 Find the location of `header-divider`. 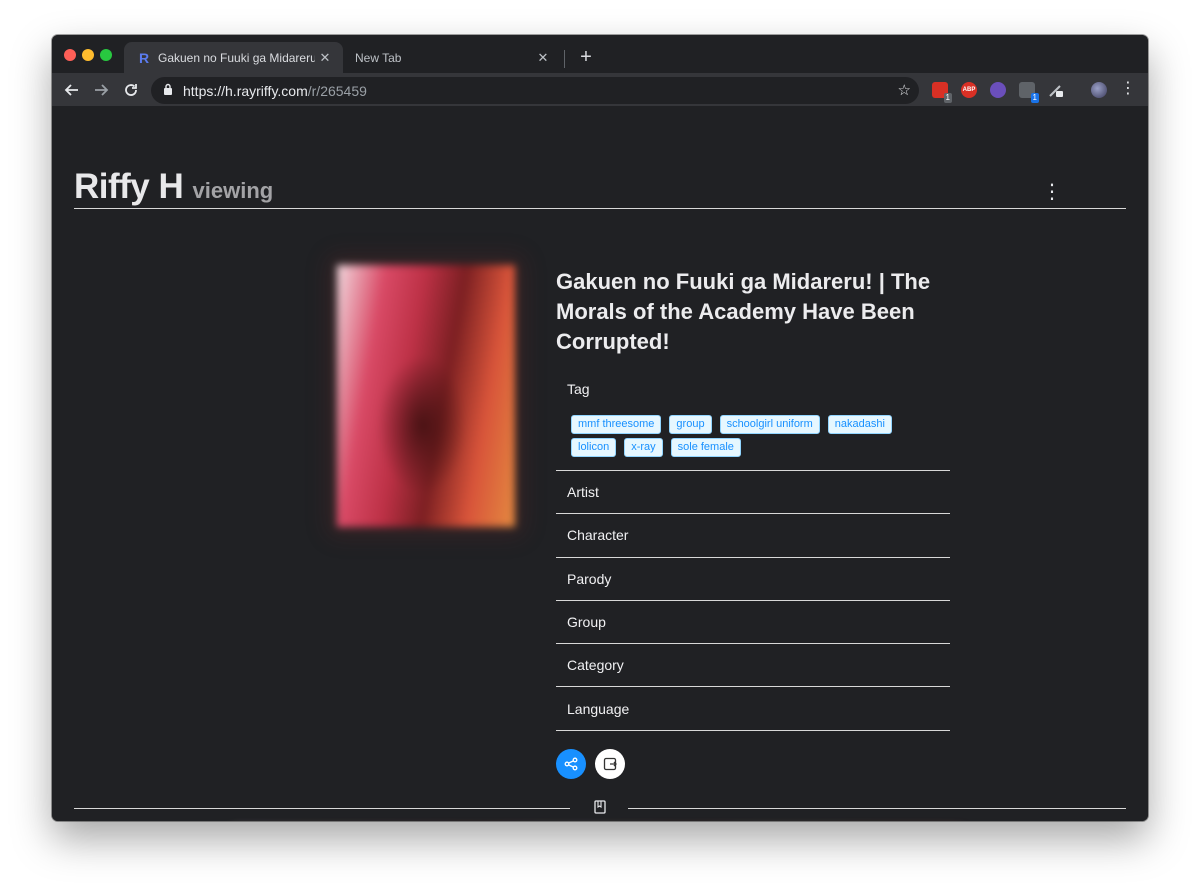

header-divider is located at coordinates (600, 208).